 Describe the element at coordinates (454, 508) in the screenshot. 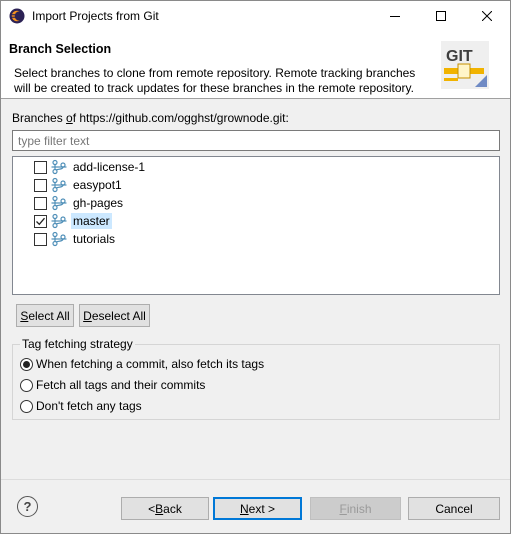

I see `cancel-button: Cancel` at that location.